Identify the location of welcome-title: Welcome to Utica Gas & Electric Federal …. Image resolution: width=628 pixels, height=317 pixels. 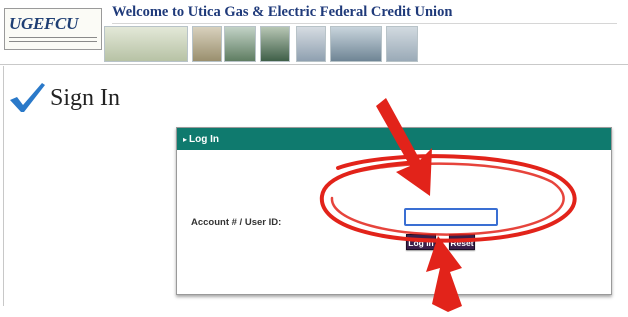
(282, 12).